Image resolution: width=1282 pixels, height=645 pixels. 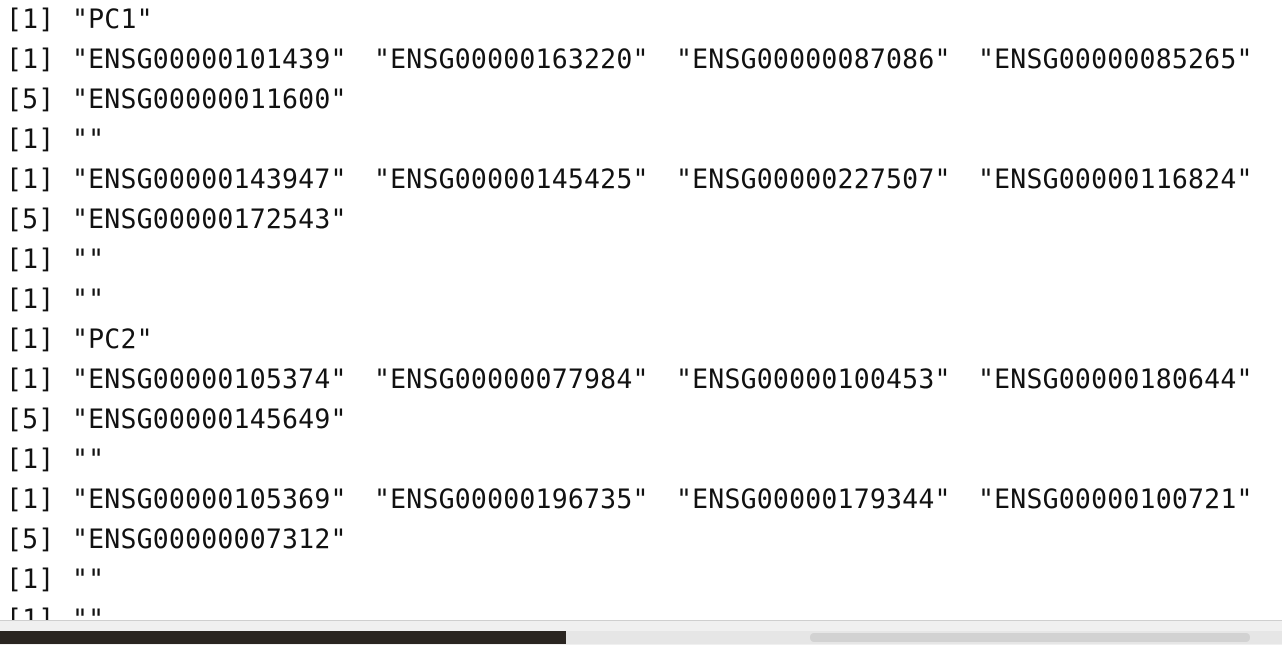 What do you see at coordinates (209, 499) in the screenshot?
I see `vector-element: "ENSG00000105369"` at bounding box center [209, 499].